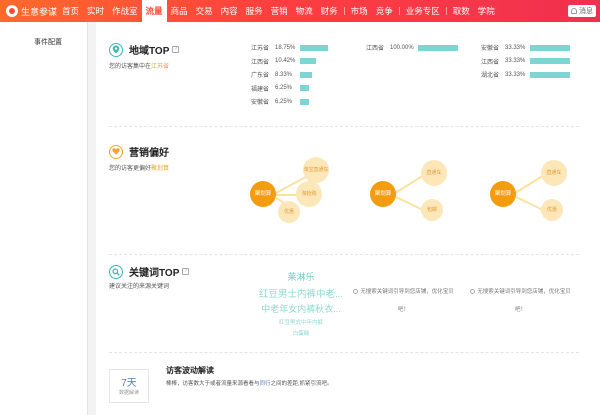 The image size is (600, 415). I want to click on nav-item-service: 服务, so click(254, 11).